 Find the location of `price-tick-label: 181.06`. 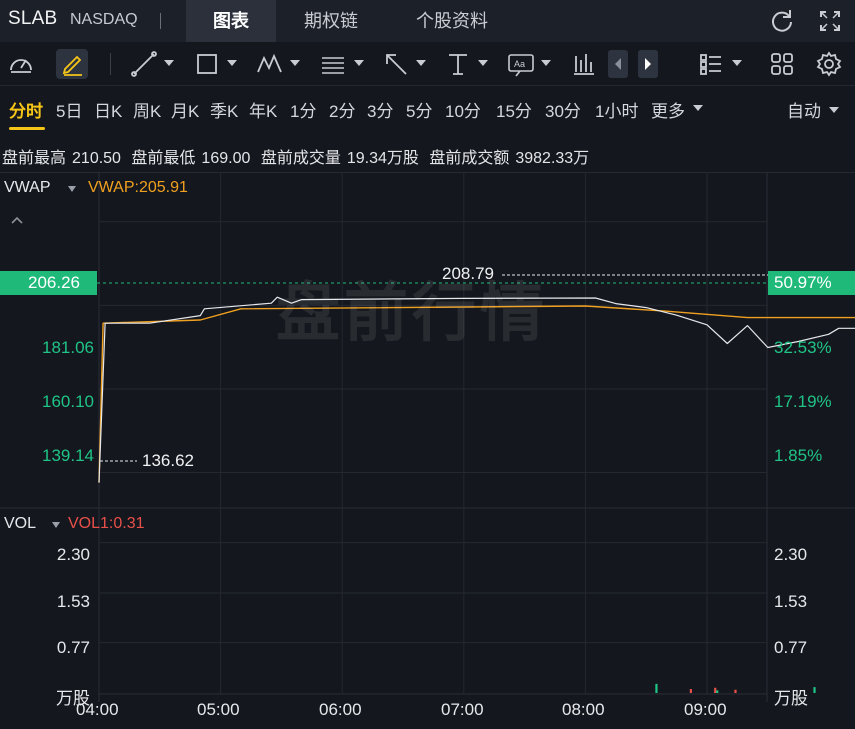

price-tick-label: 181.06 is located at coordinates (68, 347).